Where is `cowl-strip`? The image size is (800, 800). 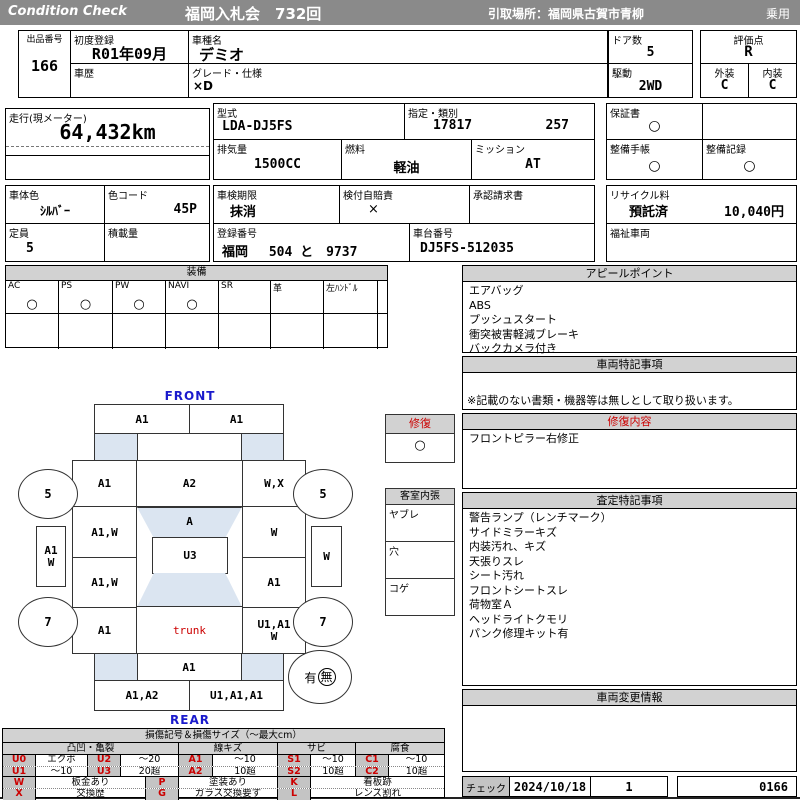
cowl-strip is located at coordinates (189, 447).